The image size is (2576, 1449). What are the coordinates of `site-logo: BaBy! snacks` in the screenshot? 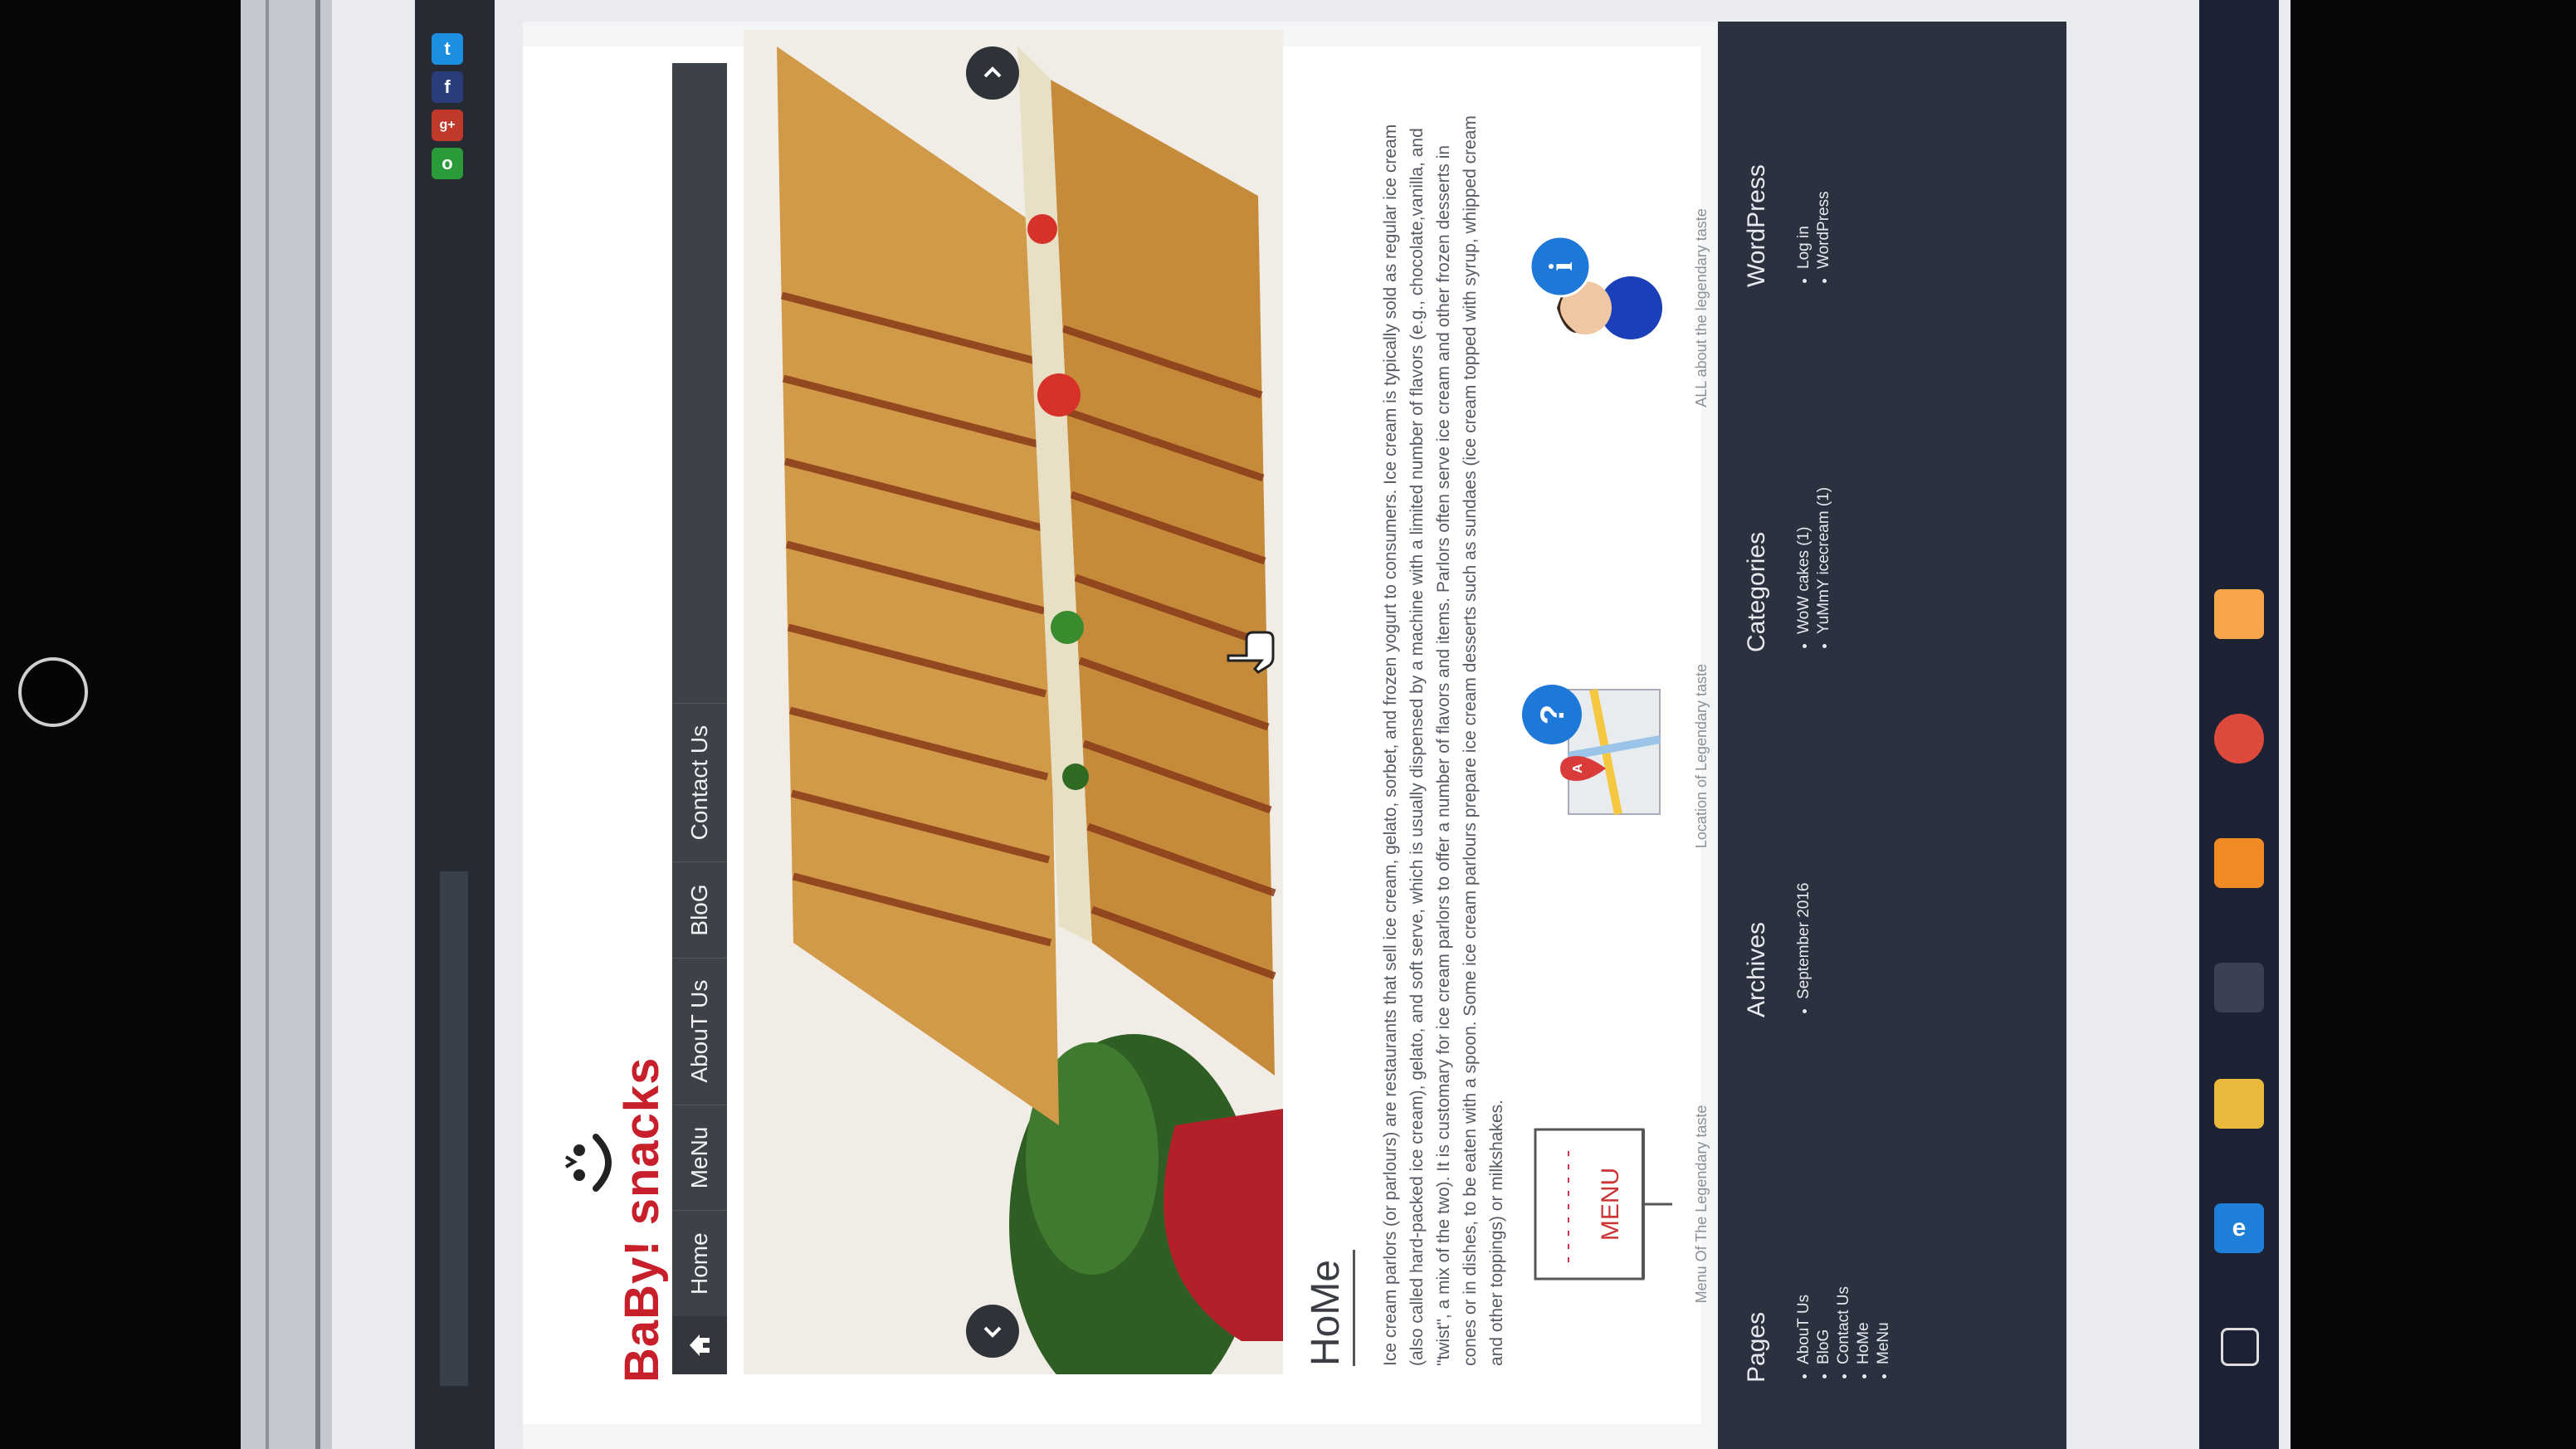 It's located at (613, 1159).